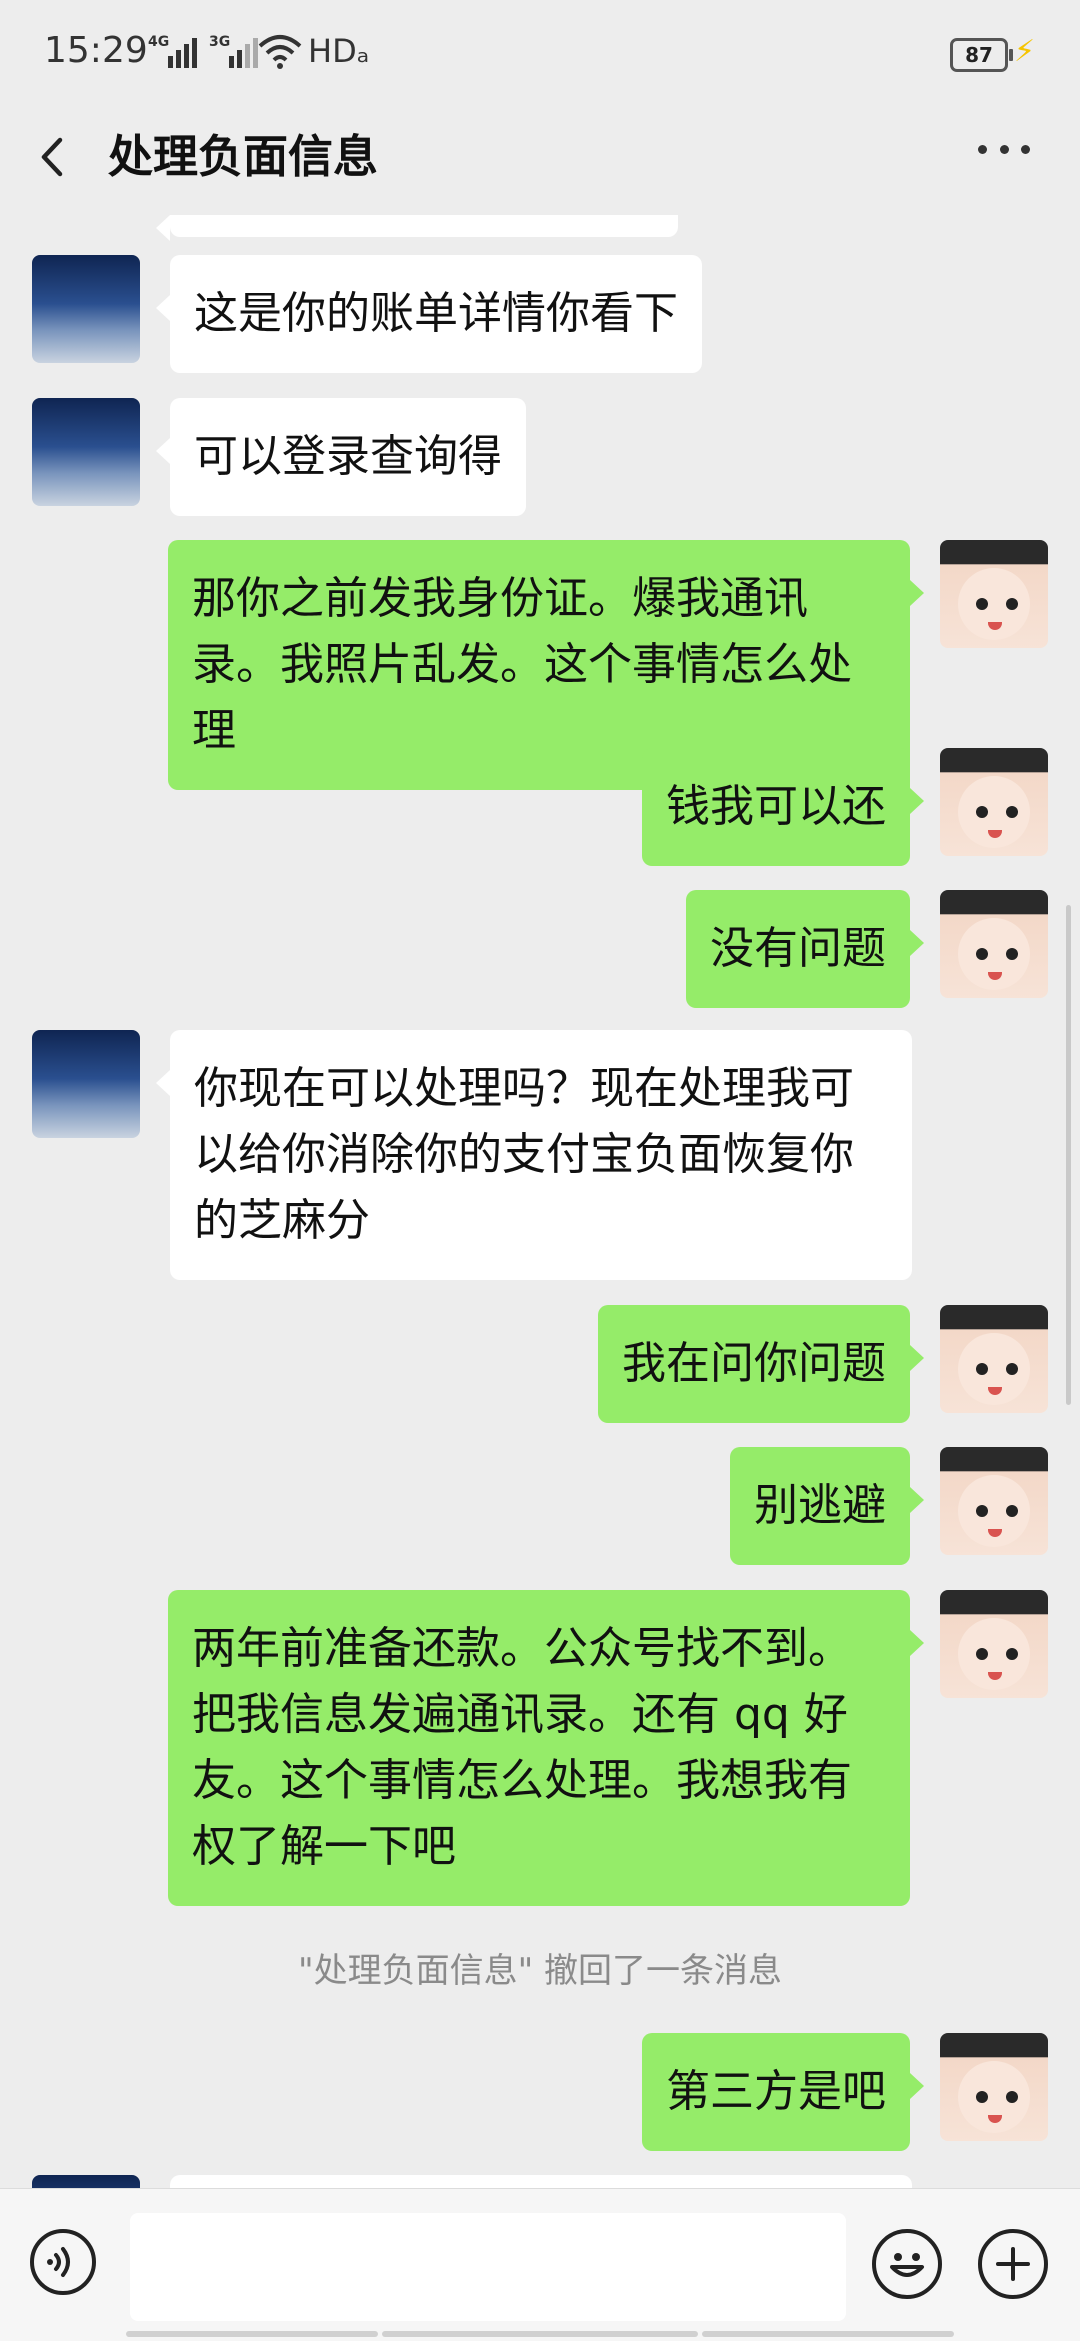 Image resolution: width=1080 pixels, height=2341 pixels. I want to click on message-bubble-outgoing: 第三方是吧, so click(783, 2092).